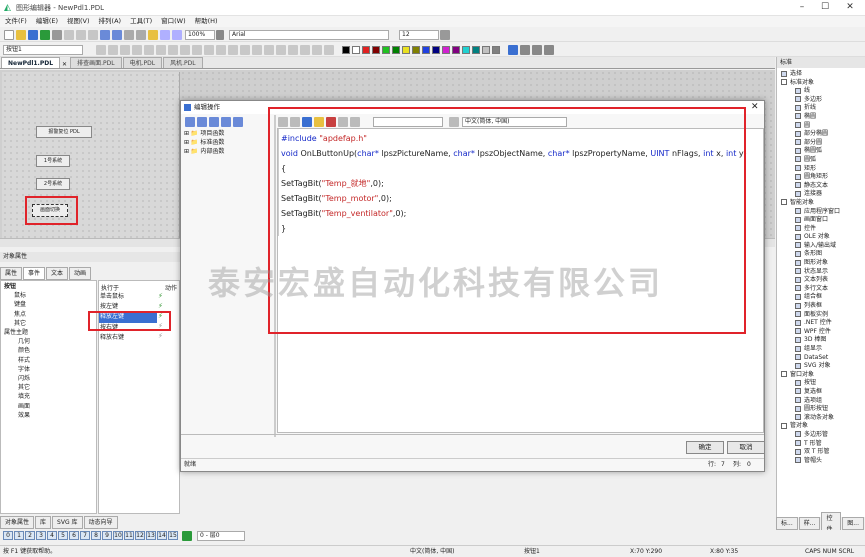 The image size is (865, 557). I want to click on object-item: 部分圆, so click(823, 143).